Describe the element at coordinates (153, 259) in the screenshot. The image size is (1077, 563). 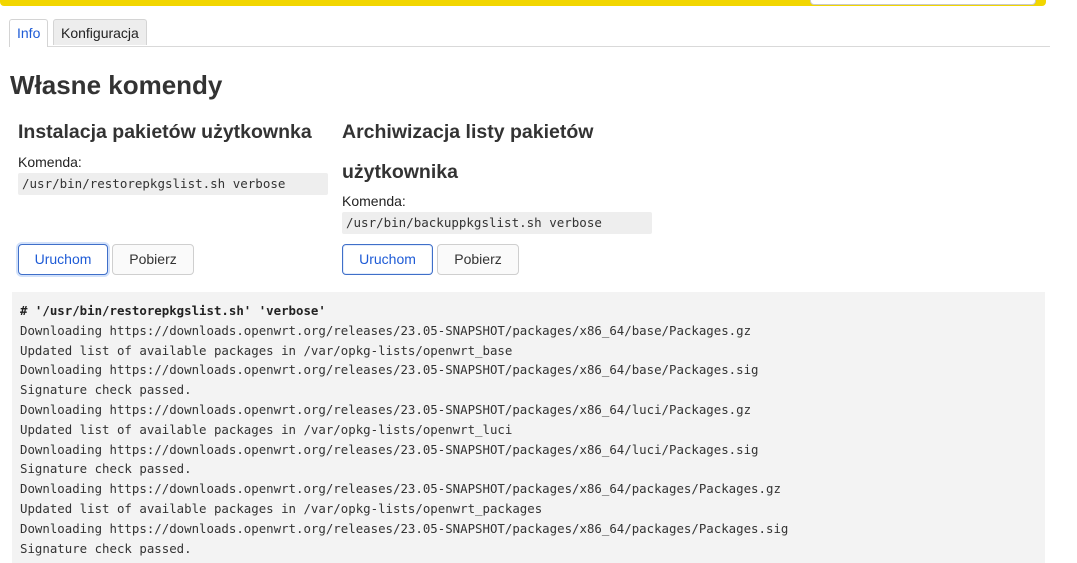
I see `download-button-install: Pobierz` at that location.